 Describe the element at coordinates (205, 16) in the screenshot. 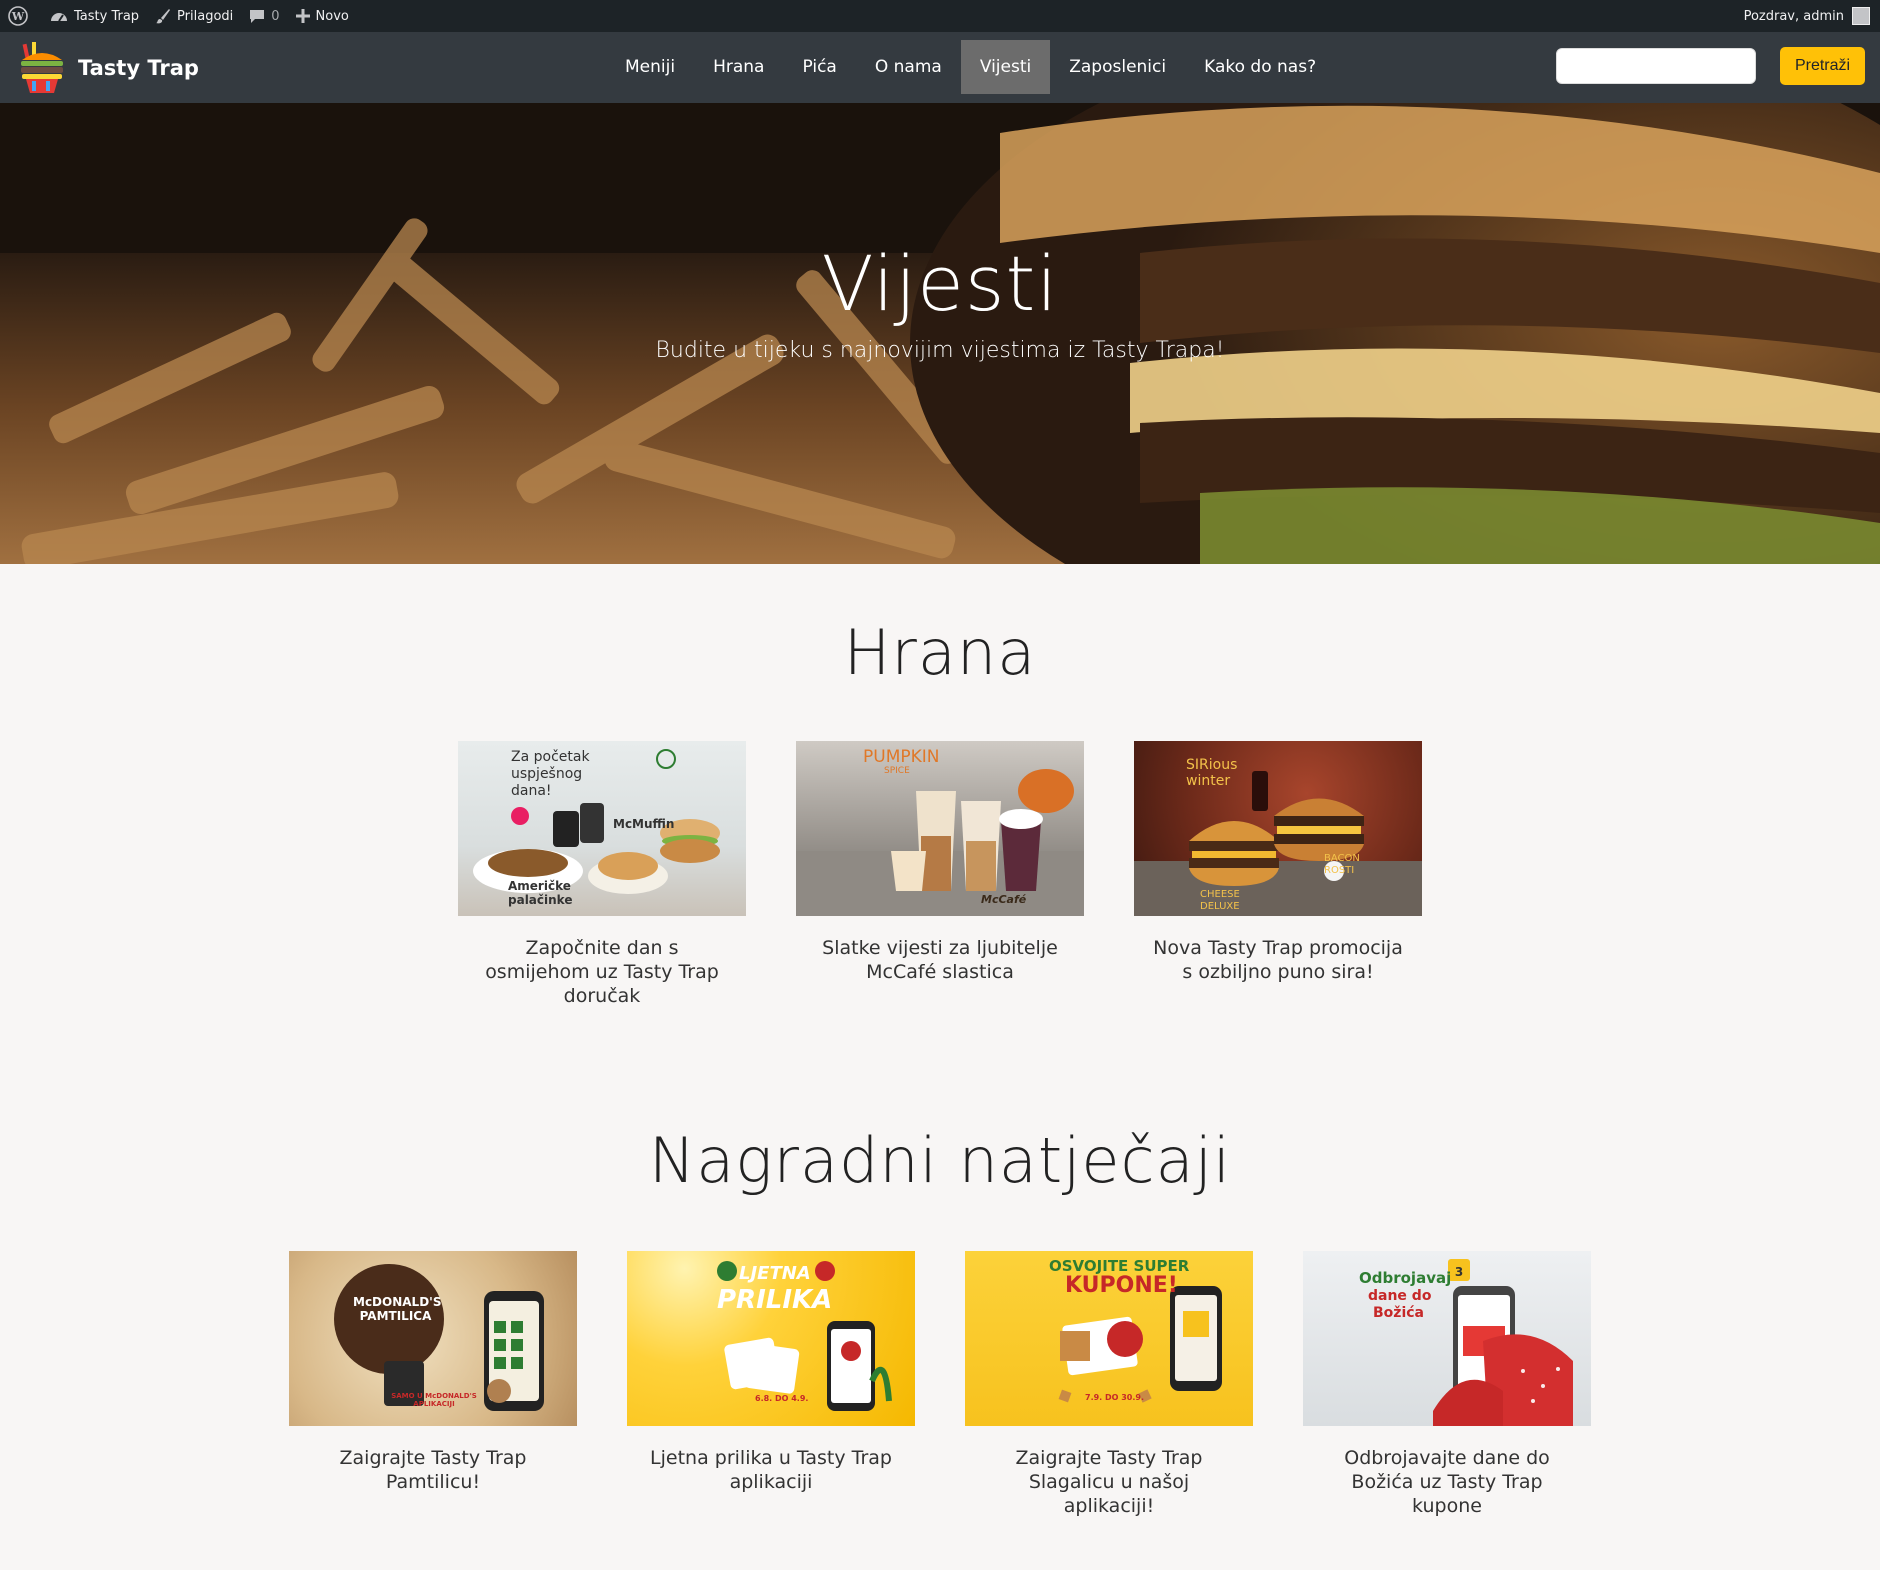

I see `customize-label: Prilagodi` at that location.